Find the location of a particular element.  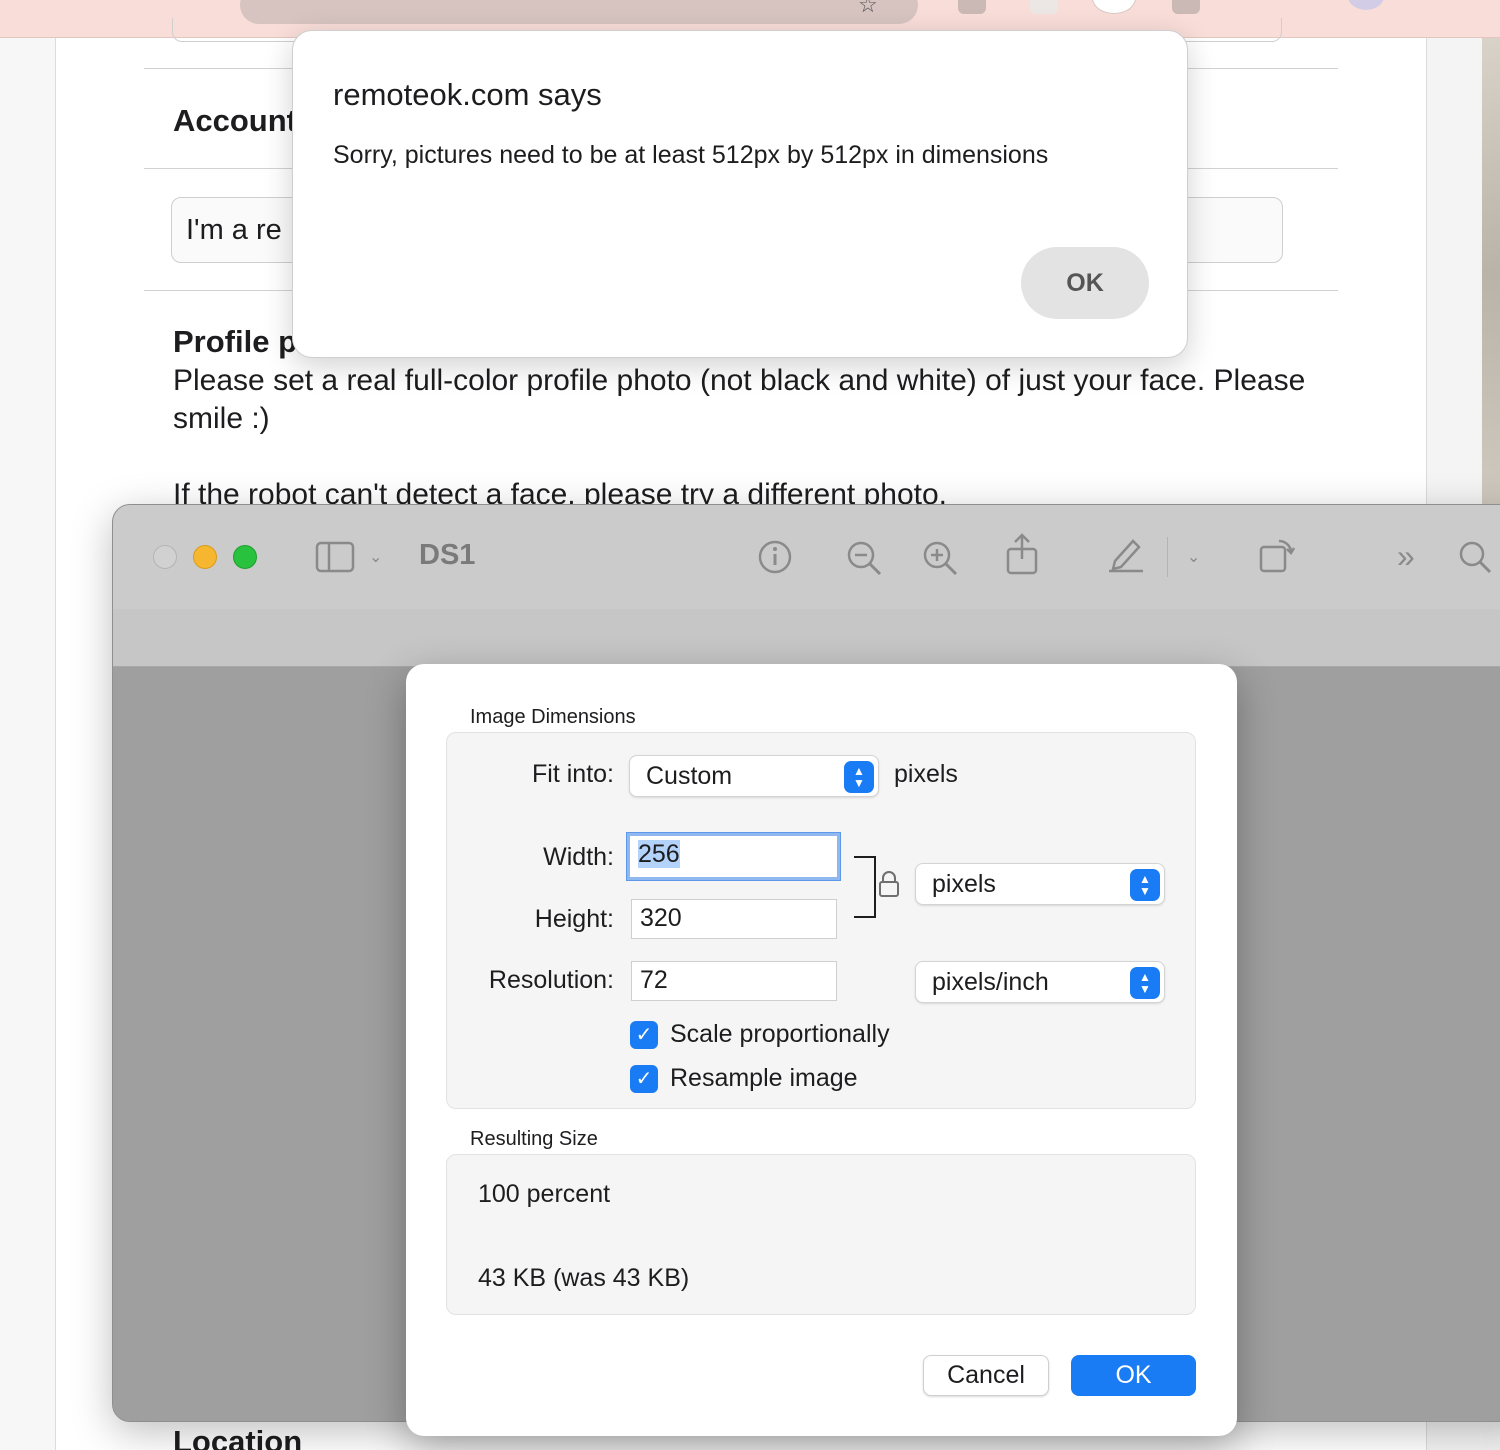

height-label: Height: is located at coordinates (574, 919).